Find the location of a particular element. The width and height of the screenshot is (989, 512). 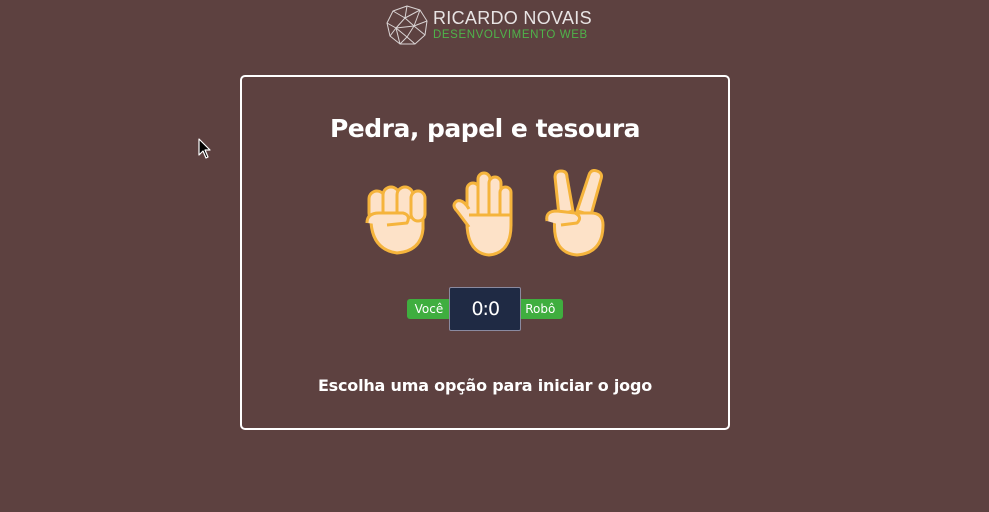

victory-hand-icon is located at coordinates (575, 214).